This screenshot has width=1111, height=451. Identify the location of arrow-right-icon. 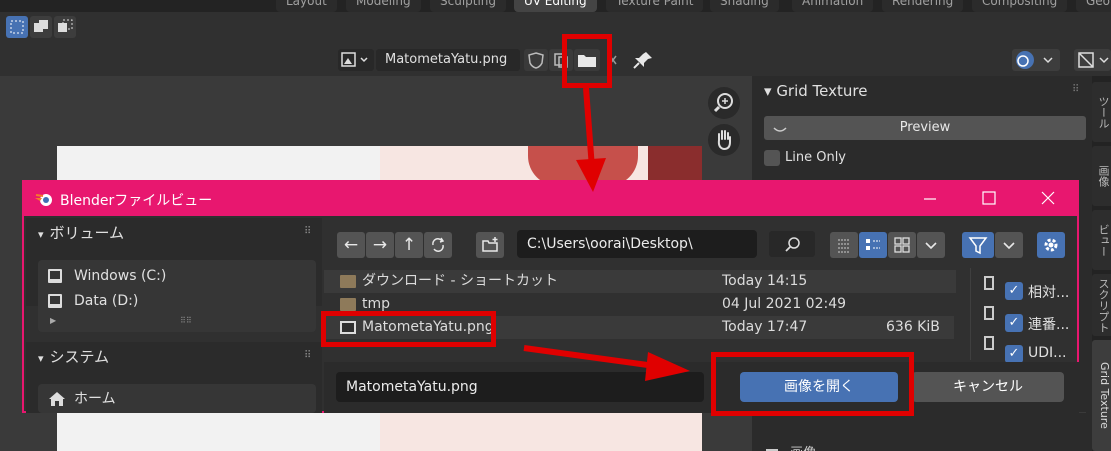
(667, 366).